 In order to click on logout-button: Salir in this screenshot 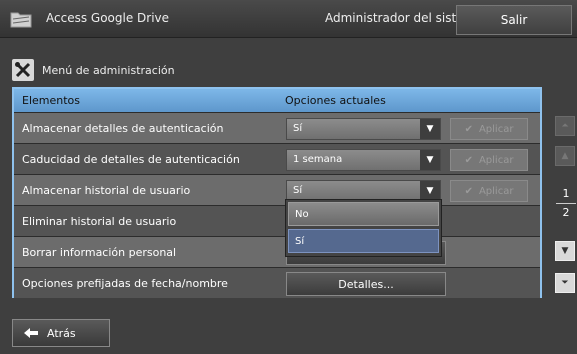, I will do `click(514, 20)`.